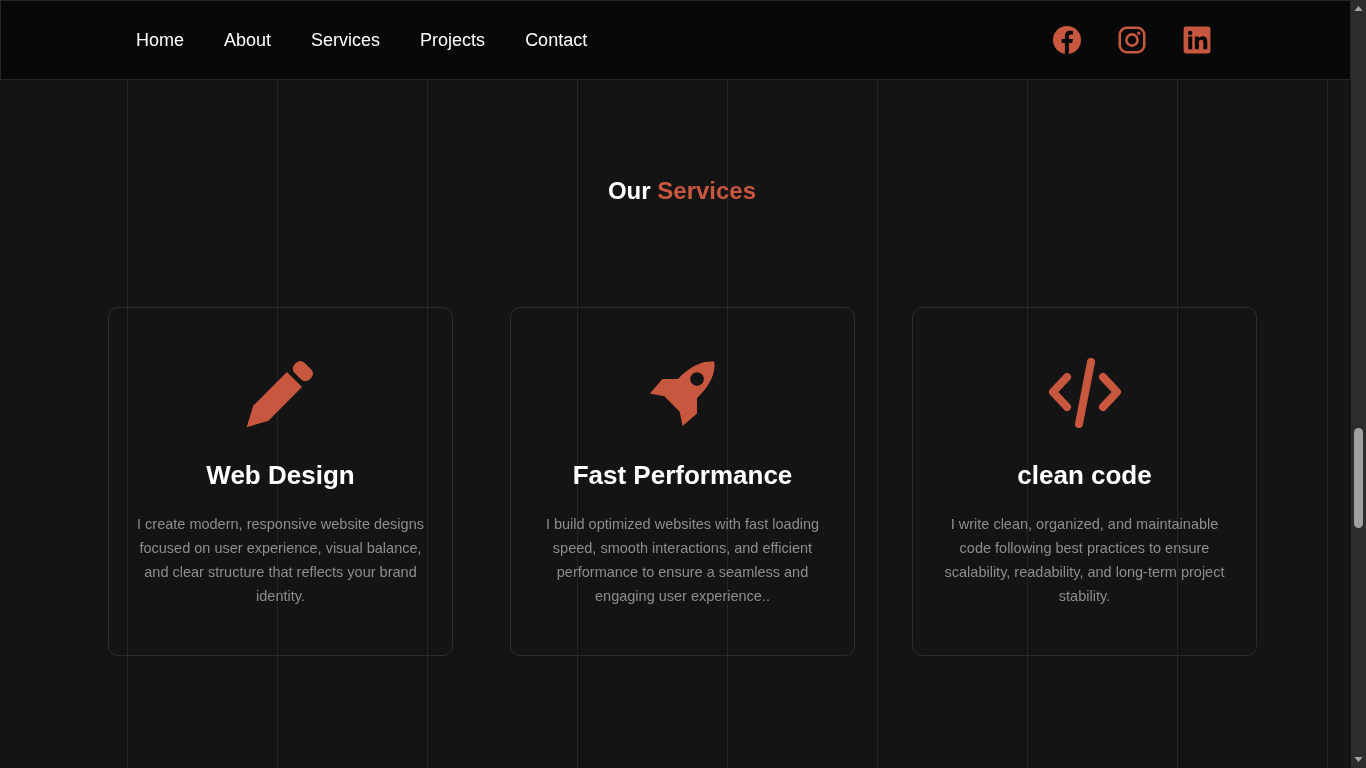  Describe the element at coordinates (1067, 40) in the screenshot. I see `facebook-icon` at that location.